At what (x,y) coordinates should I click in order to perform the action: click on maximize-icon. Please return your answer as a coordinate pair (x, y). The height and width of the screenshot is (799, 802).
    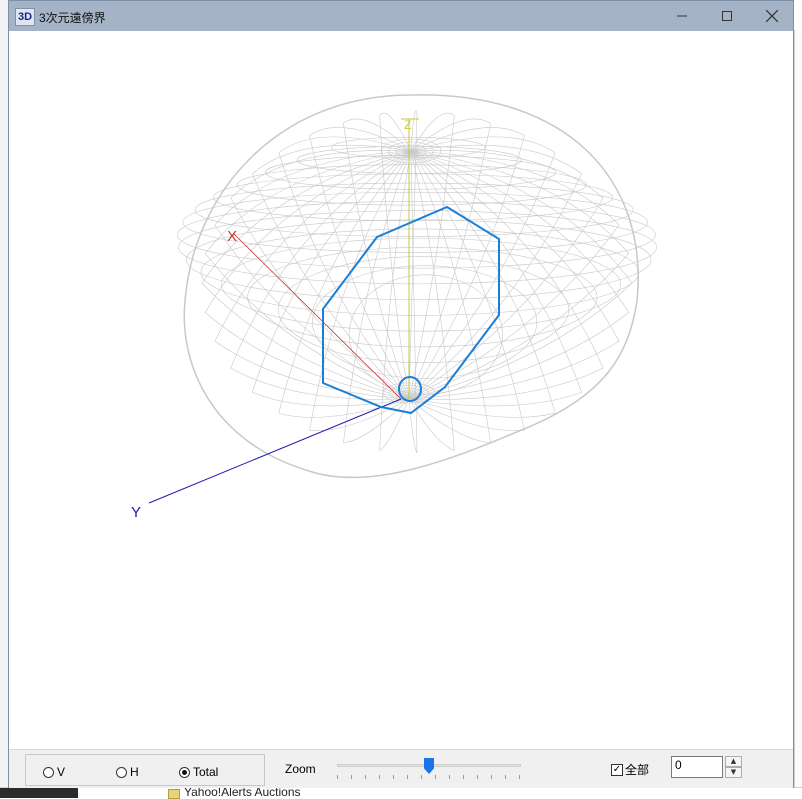
    Looking at the image, I should click on (727, 16).